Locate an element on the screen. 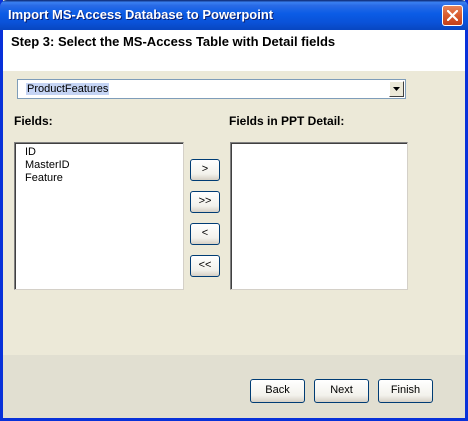 The height and width of the screenshot is (421, 468). title-bar: Import MS-Access Database to Powerpoint is located at coordinates (234, 15).